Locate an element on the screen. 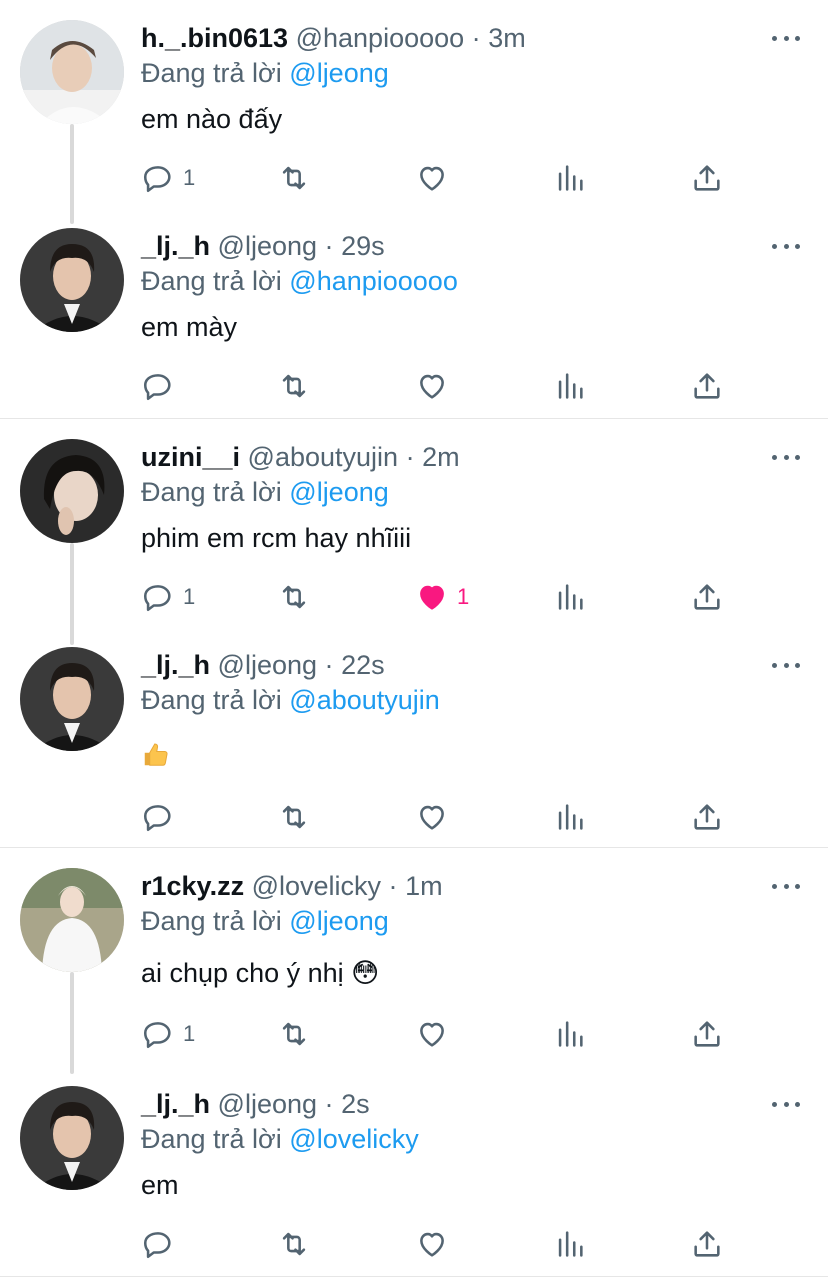  action-bar is located at coordinates (441, 817).